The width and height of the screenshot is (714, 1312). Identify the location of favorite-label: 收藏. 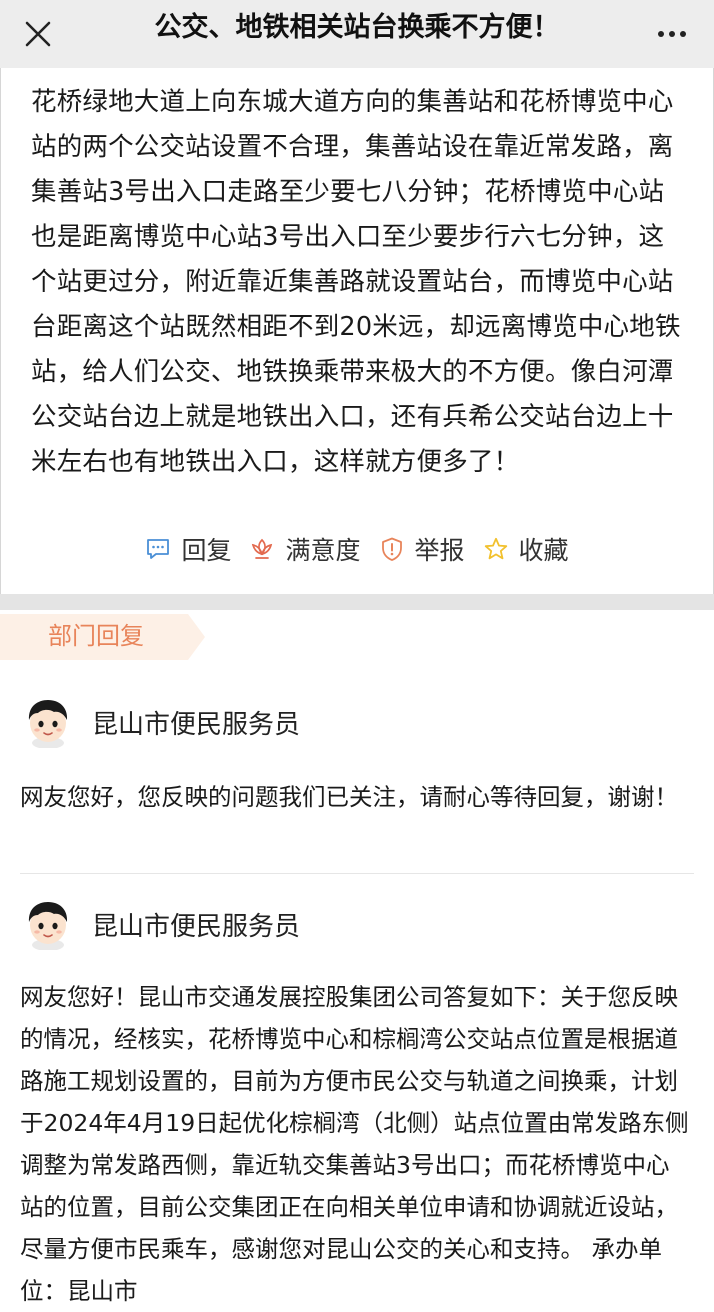
(543, 550).